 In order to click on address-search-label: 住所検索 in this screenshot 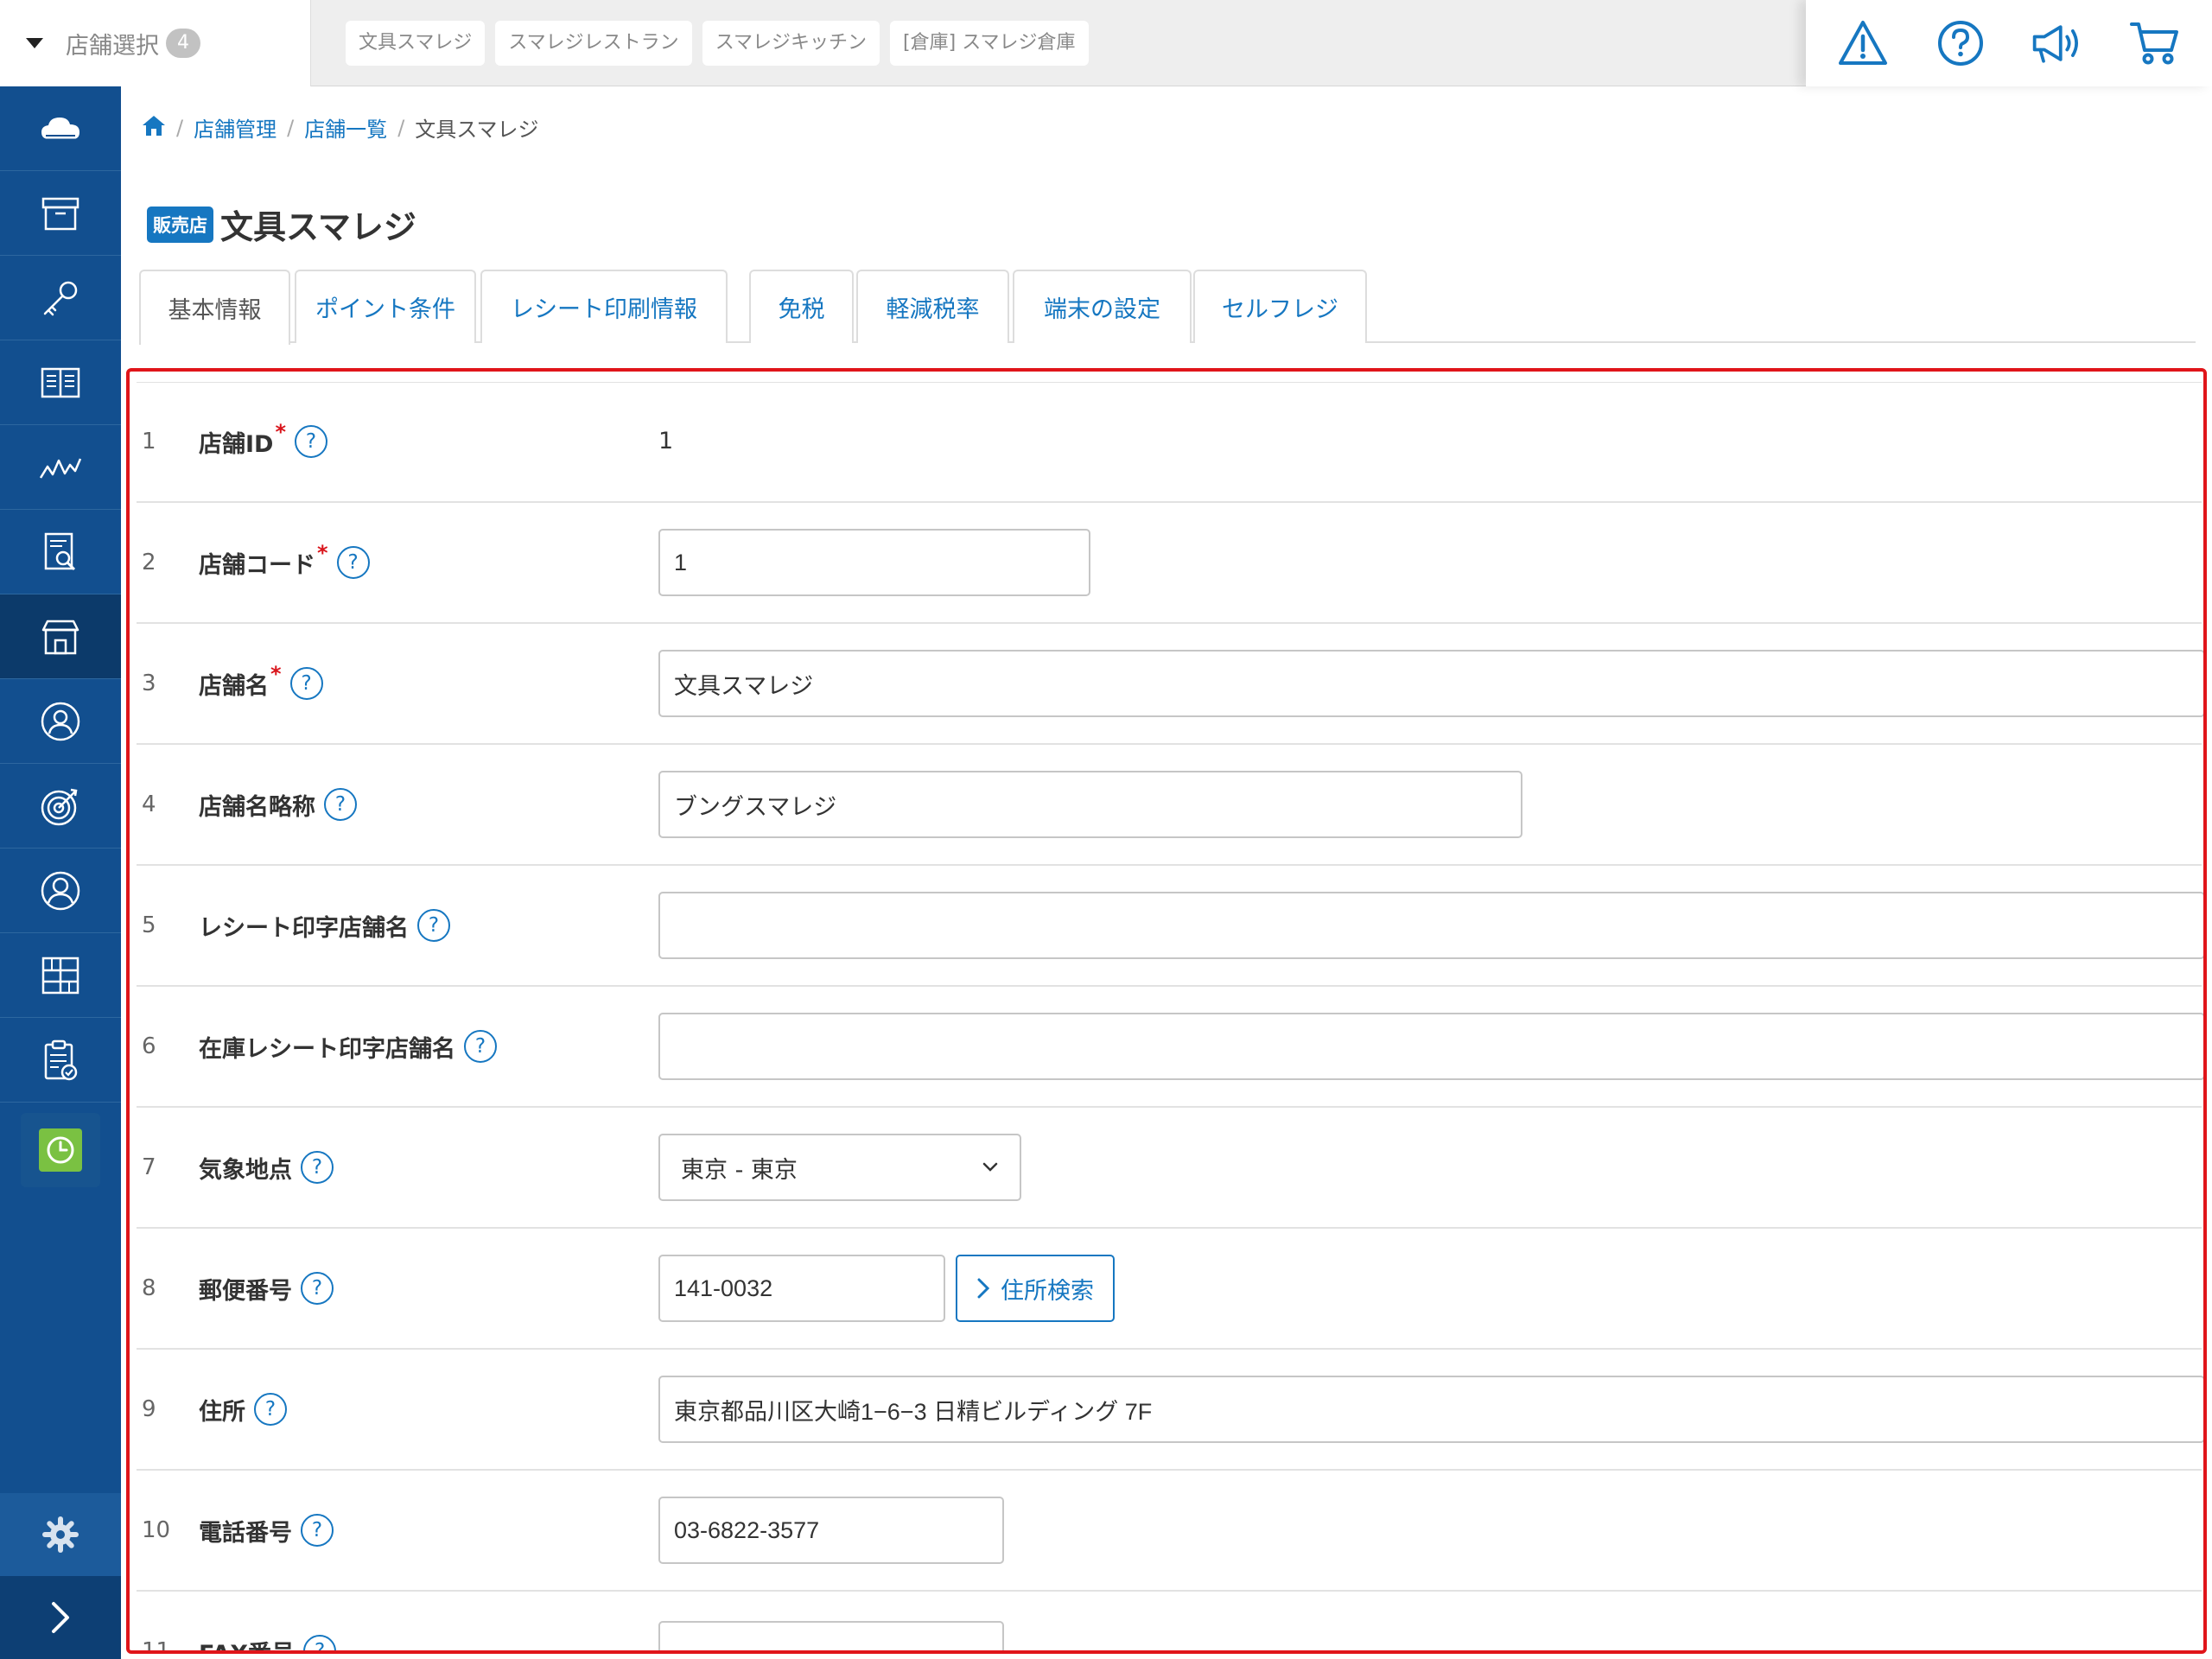, I will do `click(1047, 1291)`.